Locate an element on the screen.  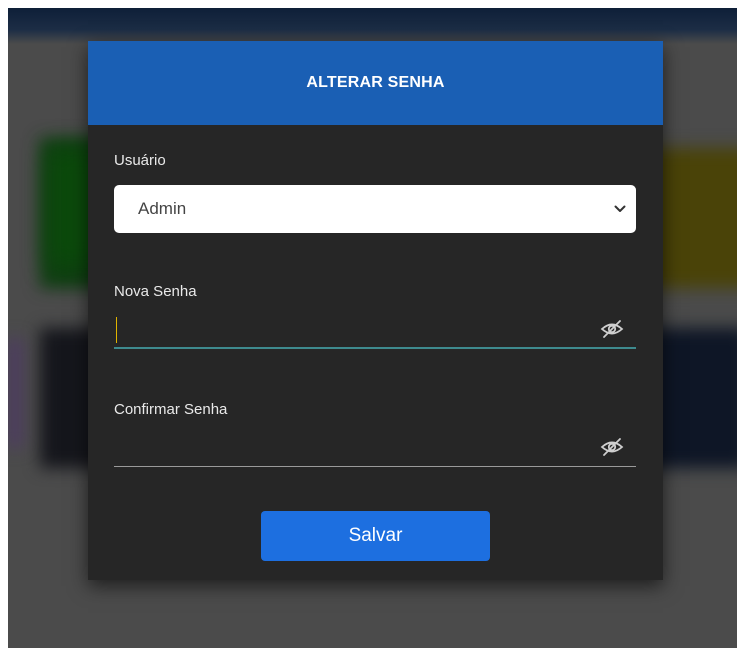
background-topbar is located at coordinates (372, 26).